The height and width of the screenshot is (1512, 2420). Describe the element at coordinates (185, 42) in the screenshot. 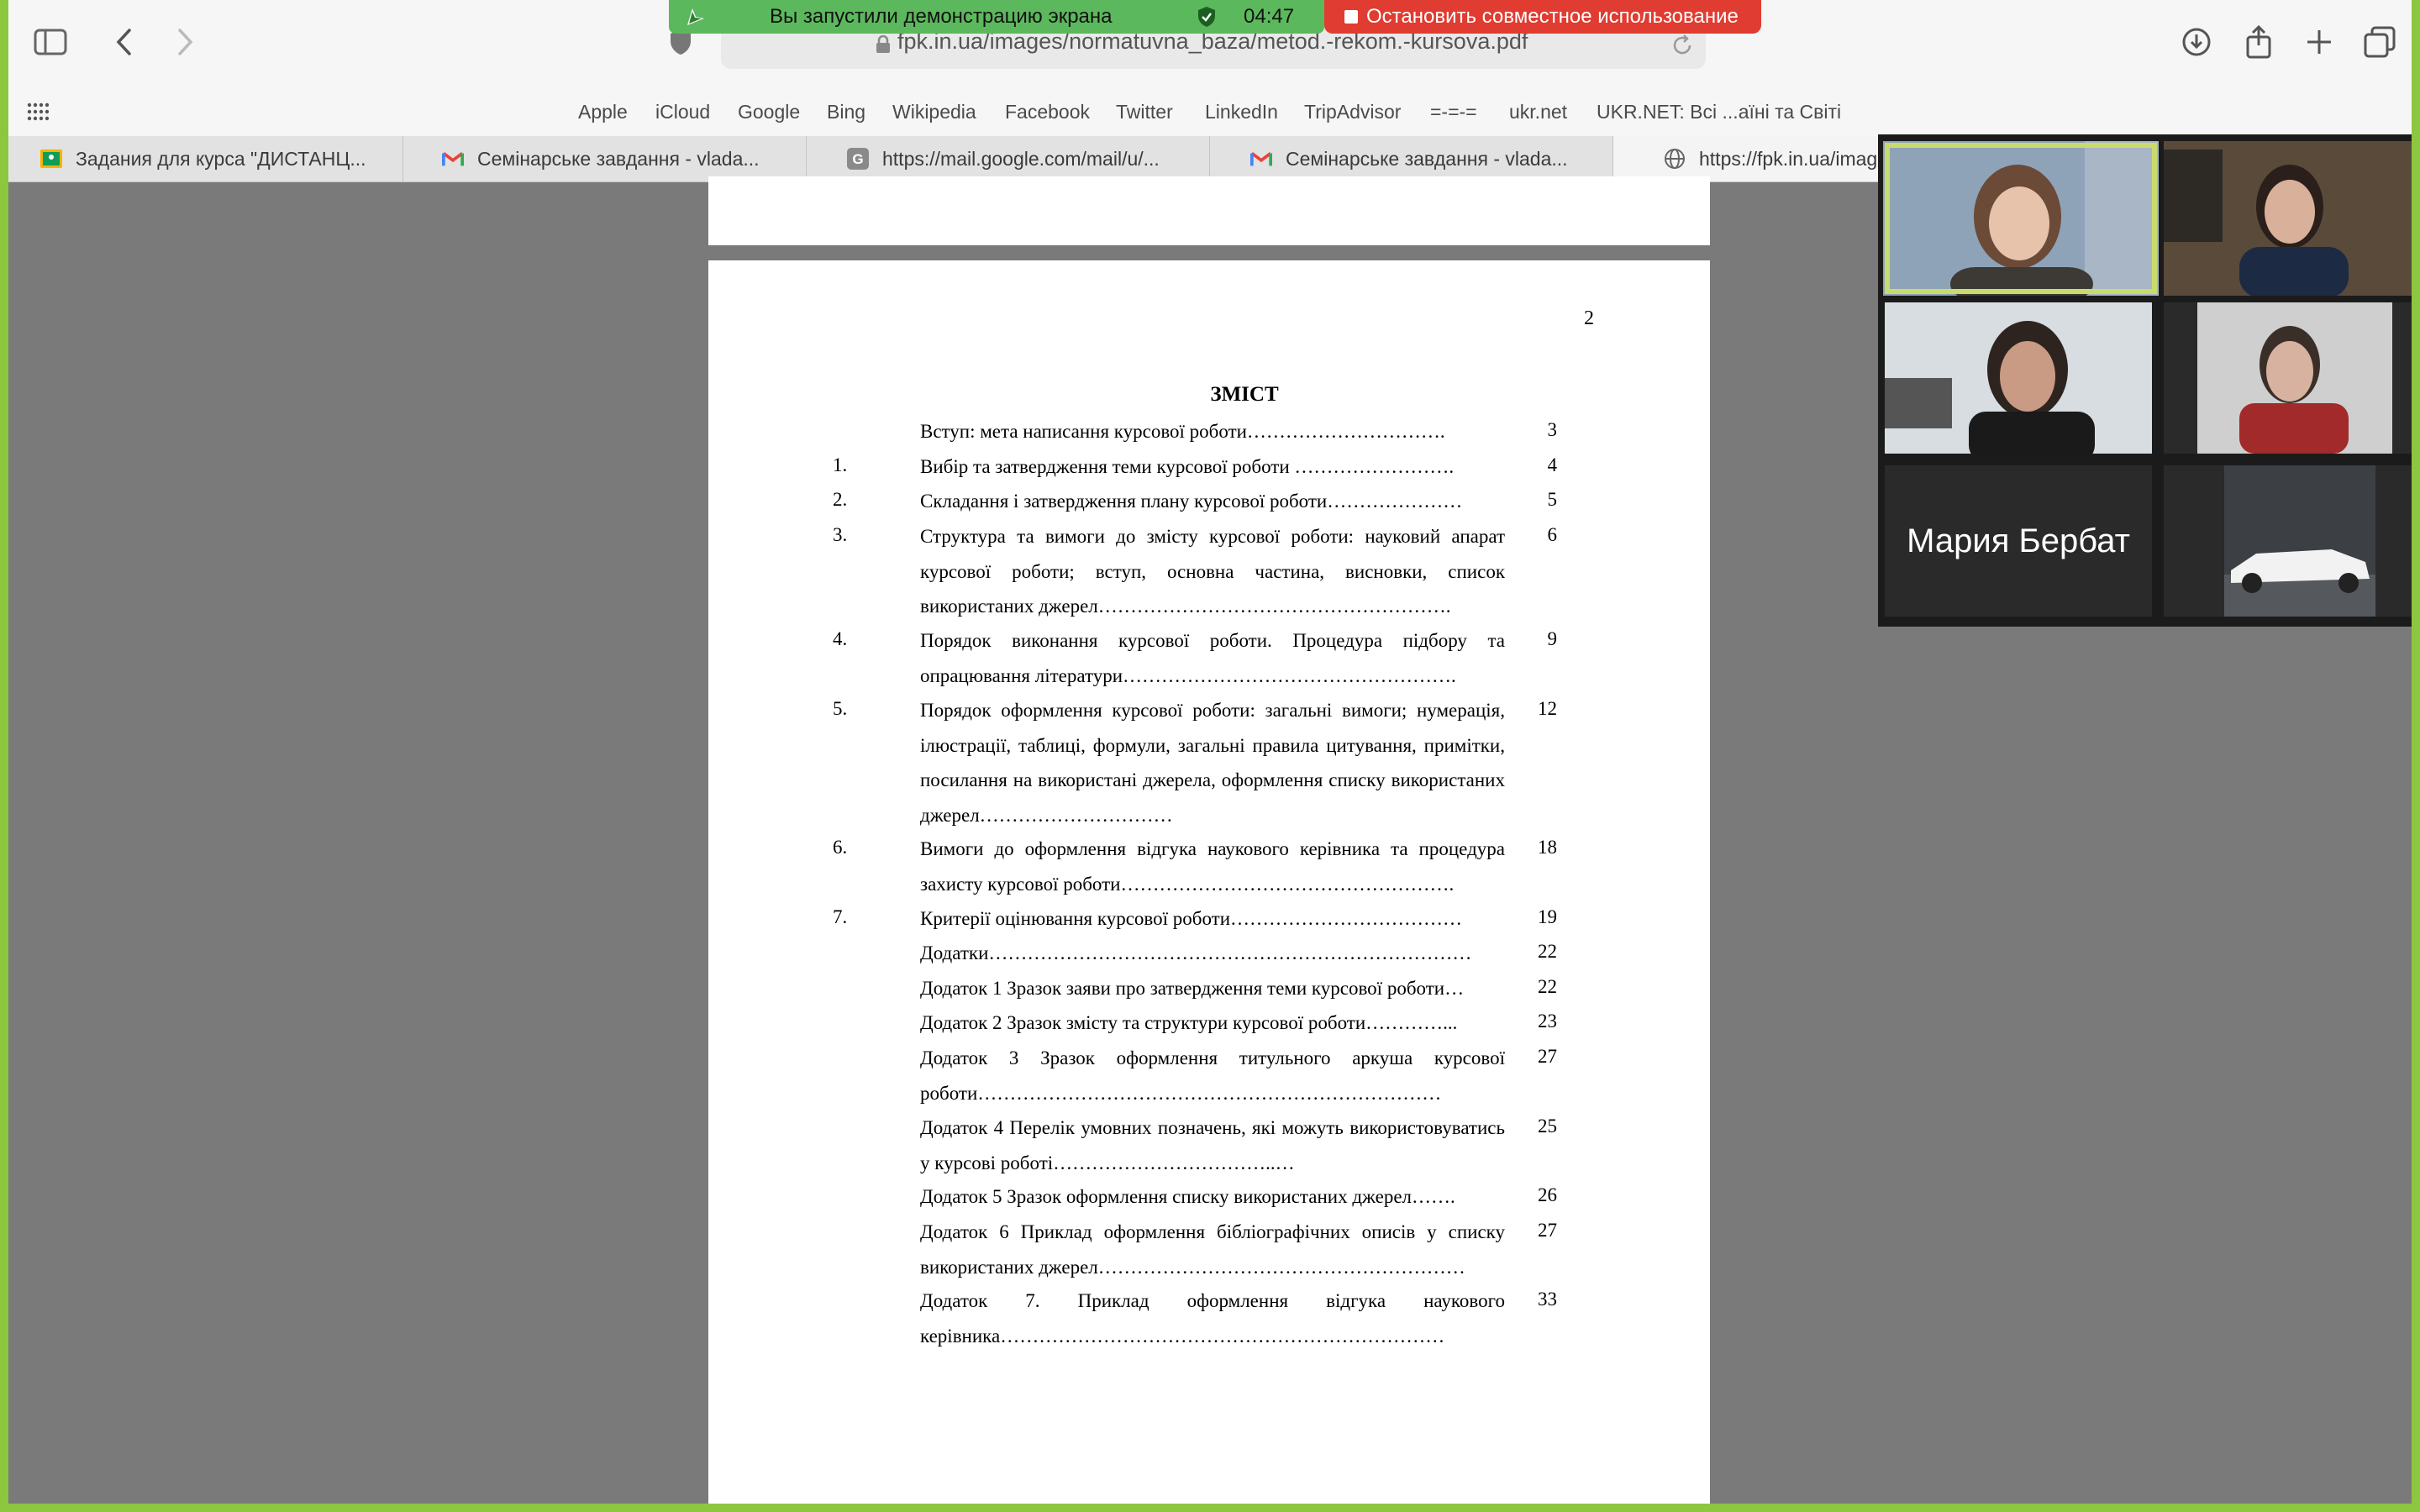

I see `forward-icon` at that location.